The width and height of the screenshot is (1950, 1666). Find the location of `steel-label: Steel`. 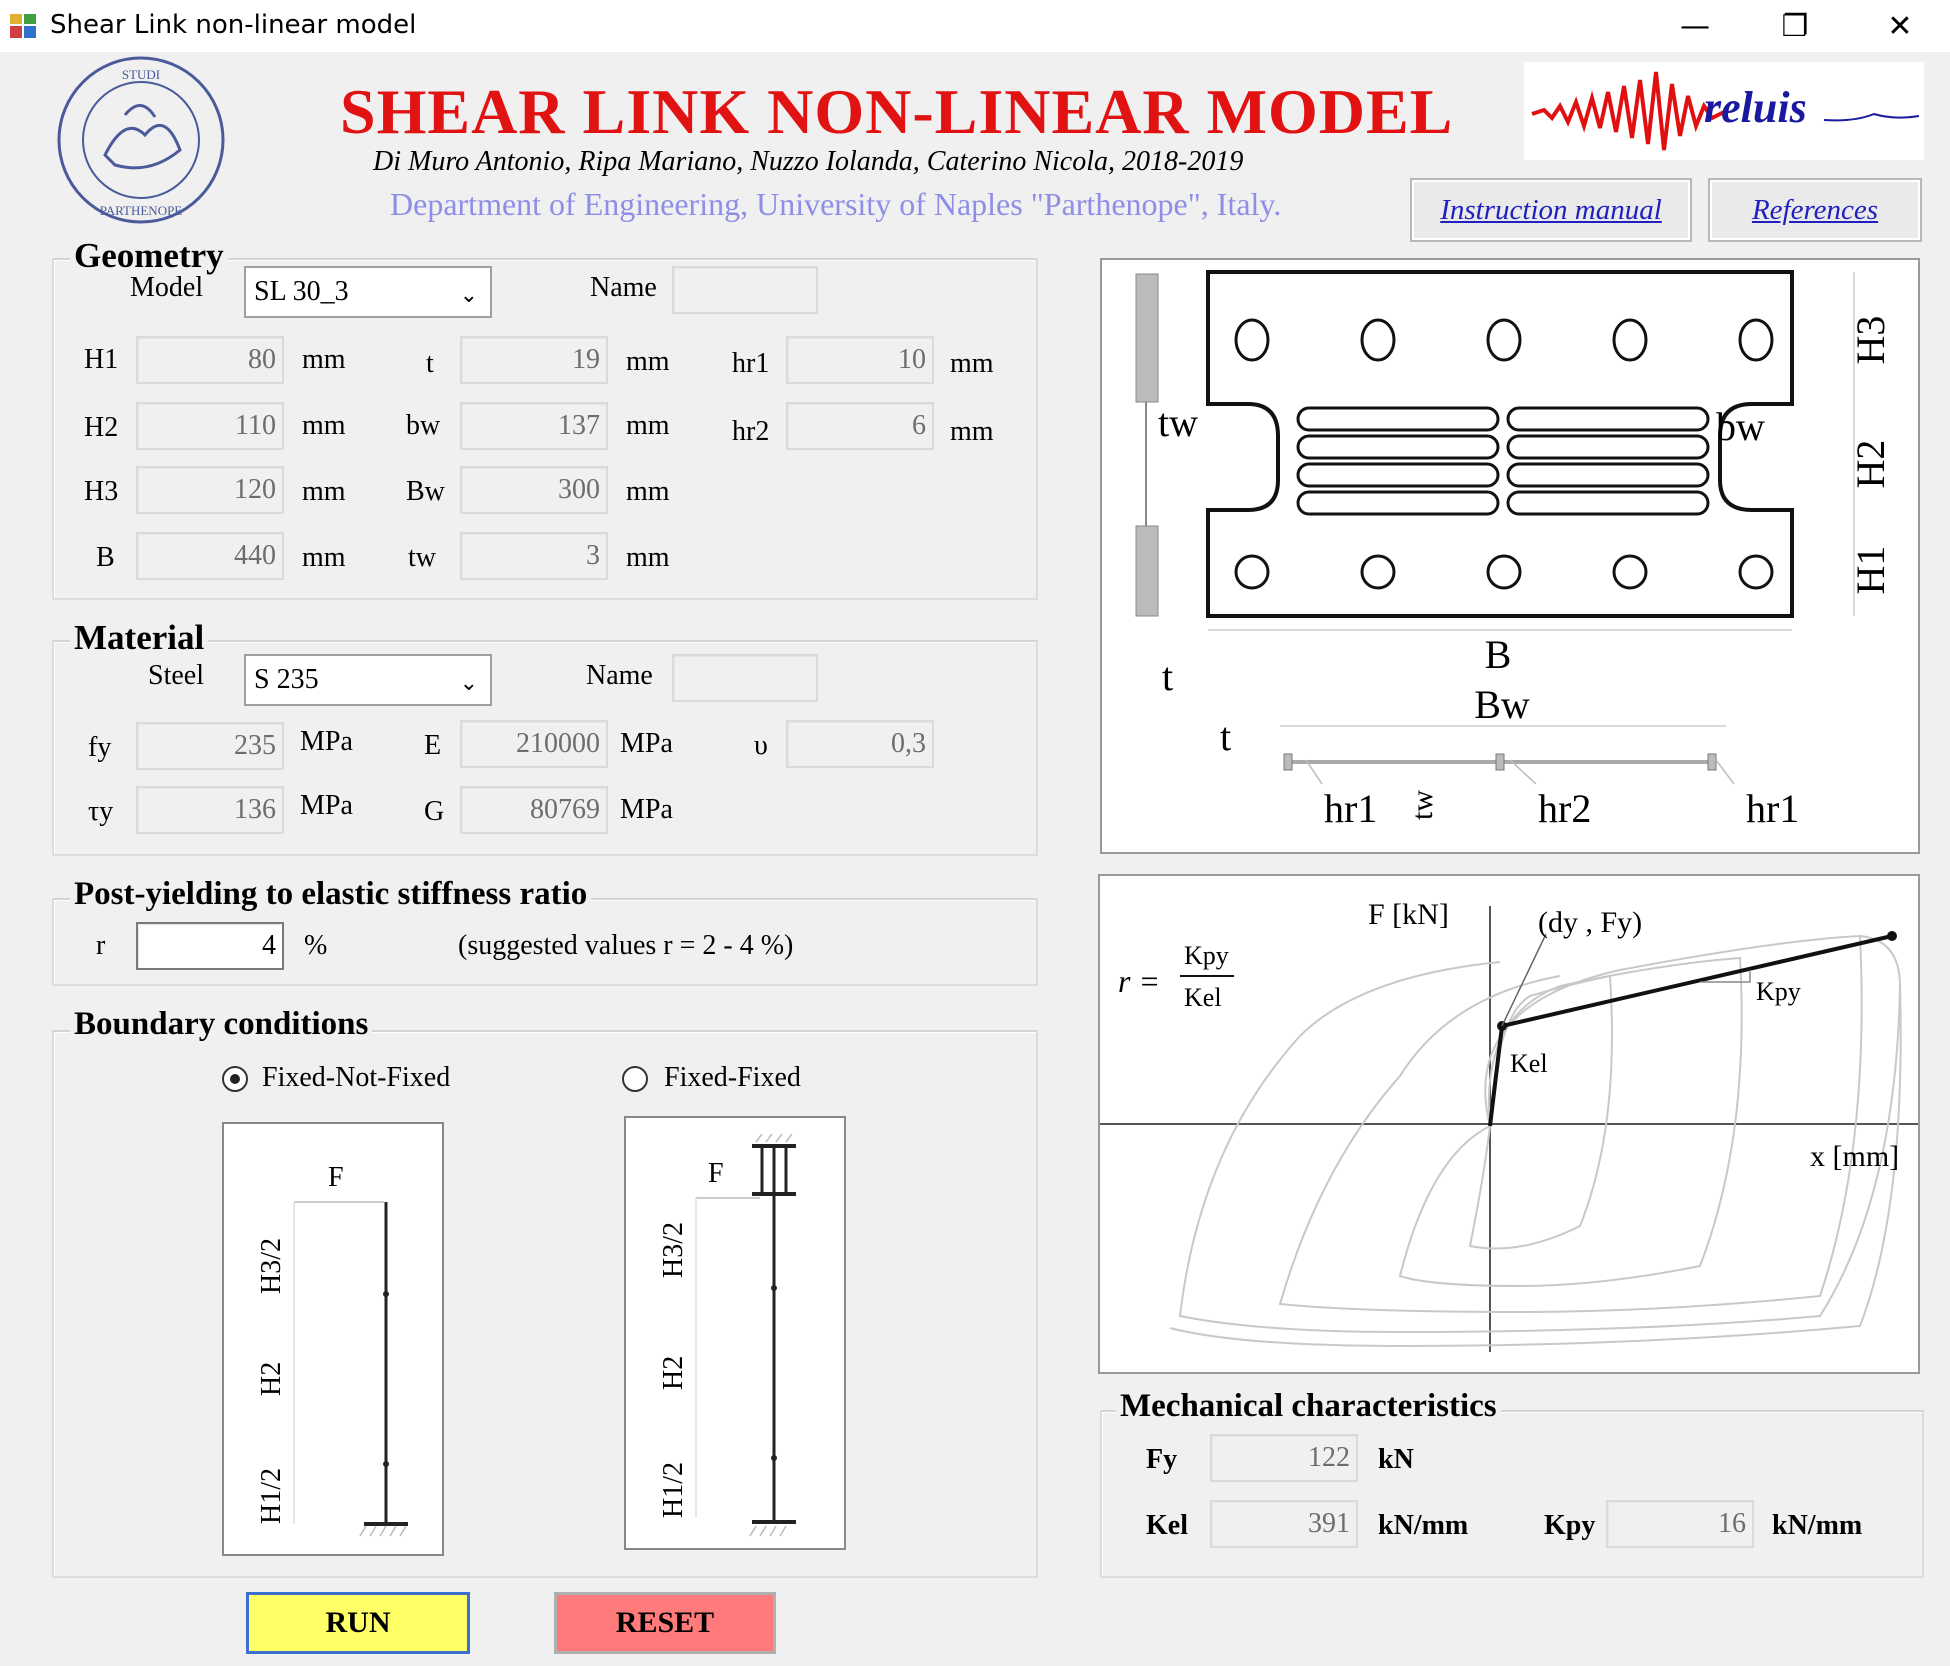

steel-label: Steel is located at coordinates (176, 675).